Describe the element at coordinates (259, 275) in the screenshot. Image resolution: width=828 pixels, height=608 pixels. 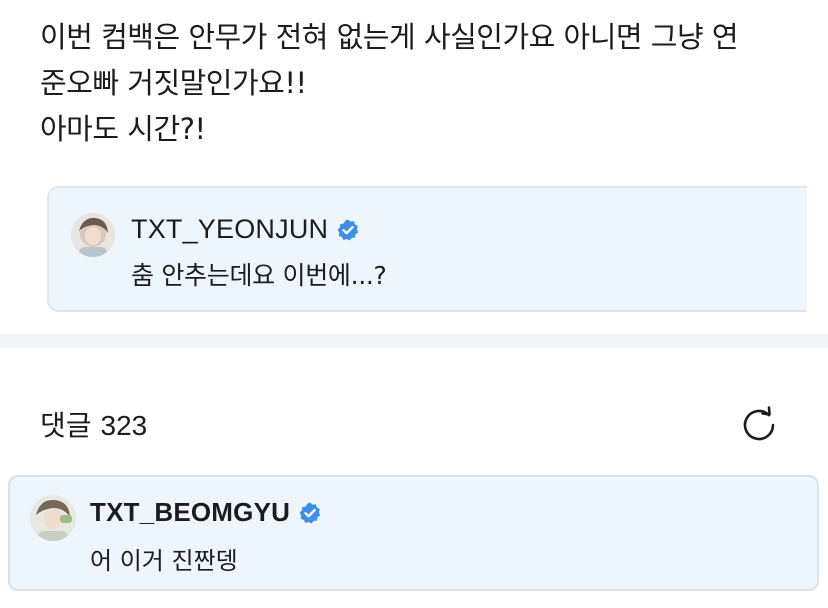
I see `quoted-post-text: 춤 안추는데요 이번에...?` at that location.